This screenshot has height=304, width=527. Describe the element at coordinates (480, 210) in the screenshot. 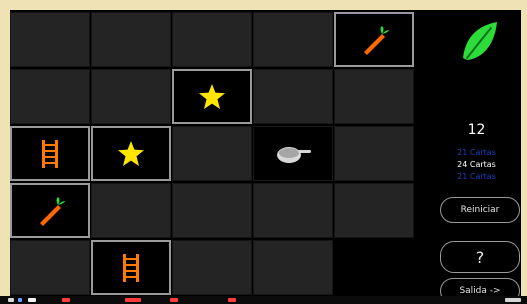

I see `restart-button: Reiniciar` at that location.